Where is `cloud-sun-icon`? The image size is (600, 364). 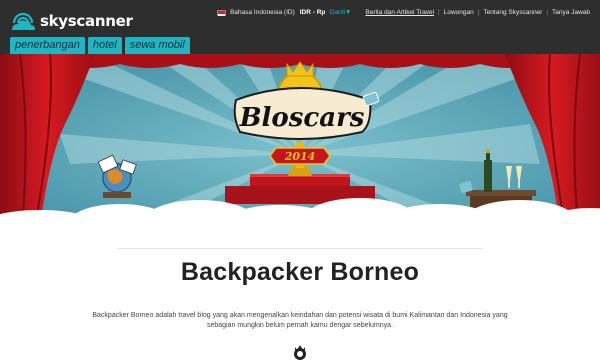 cloud-sun-icon is located at coordinates (23, 21).